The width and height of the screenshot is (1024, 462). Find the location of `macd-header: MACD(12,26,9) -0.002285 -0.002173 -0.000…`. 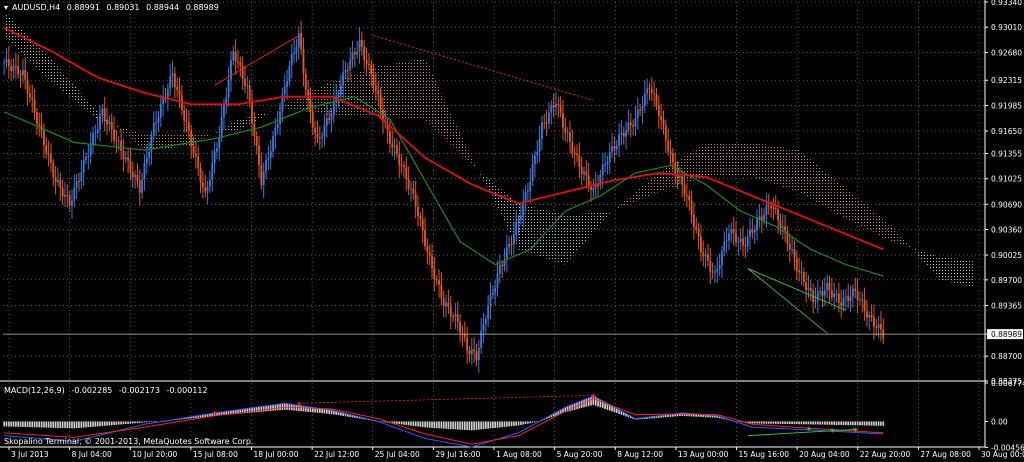

macd-header: MACD(12,26,9) -0.002285 -0.002173 -0.000… is located at coordinates (108, 390).